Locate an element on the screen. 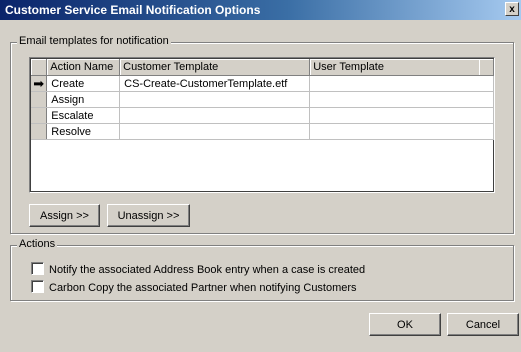  email-templates-group-label: Email templates for notification is located at coordinates (94, 41).